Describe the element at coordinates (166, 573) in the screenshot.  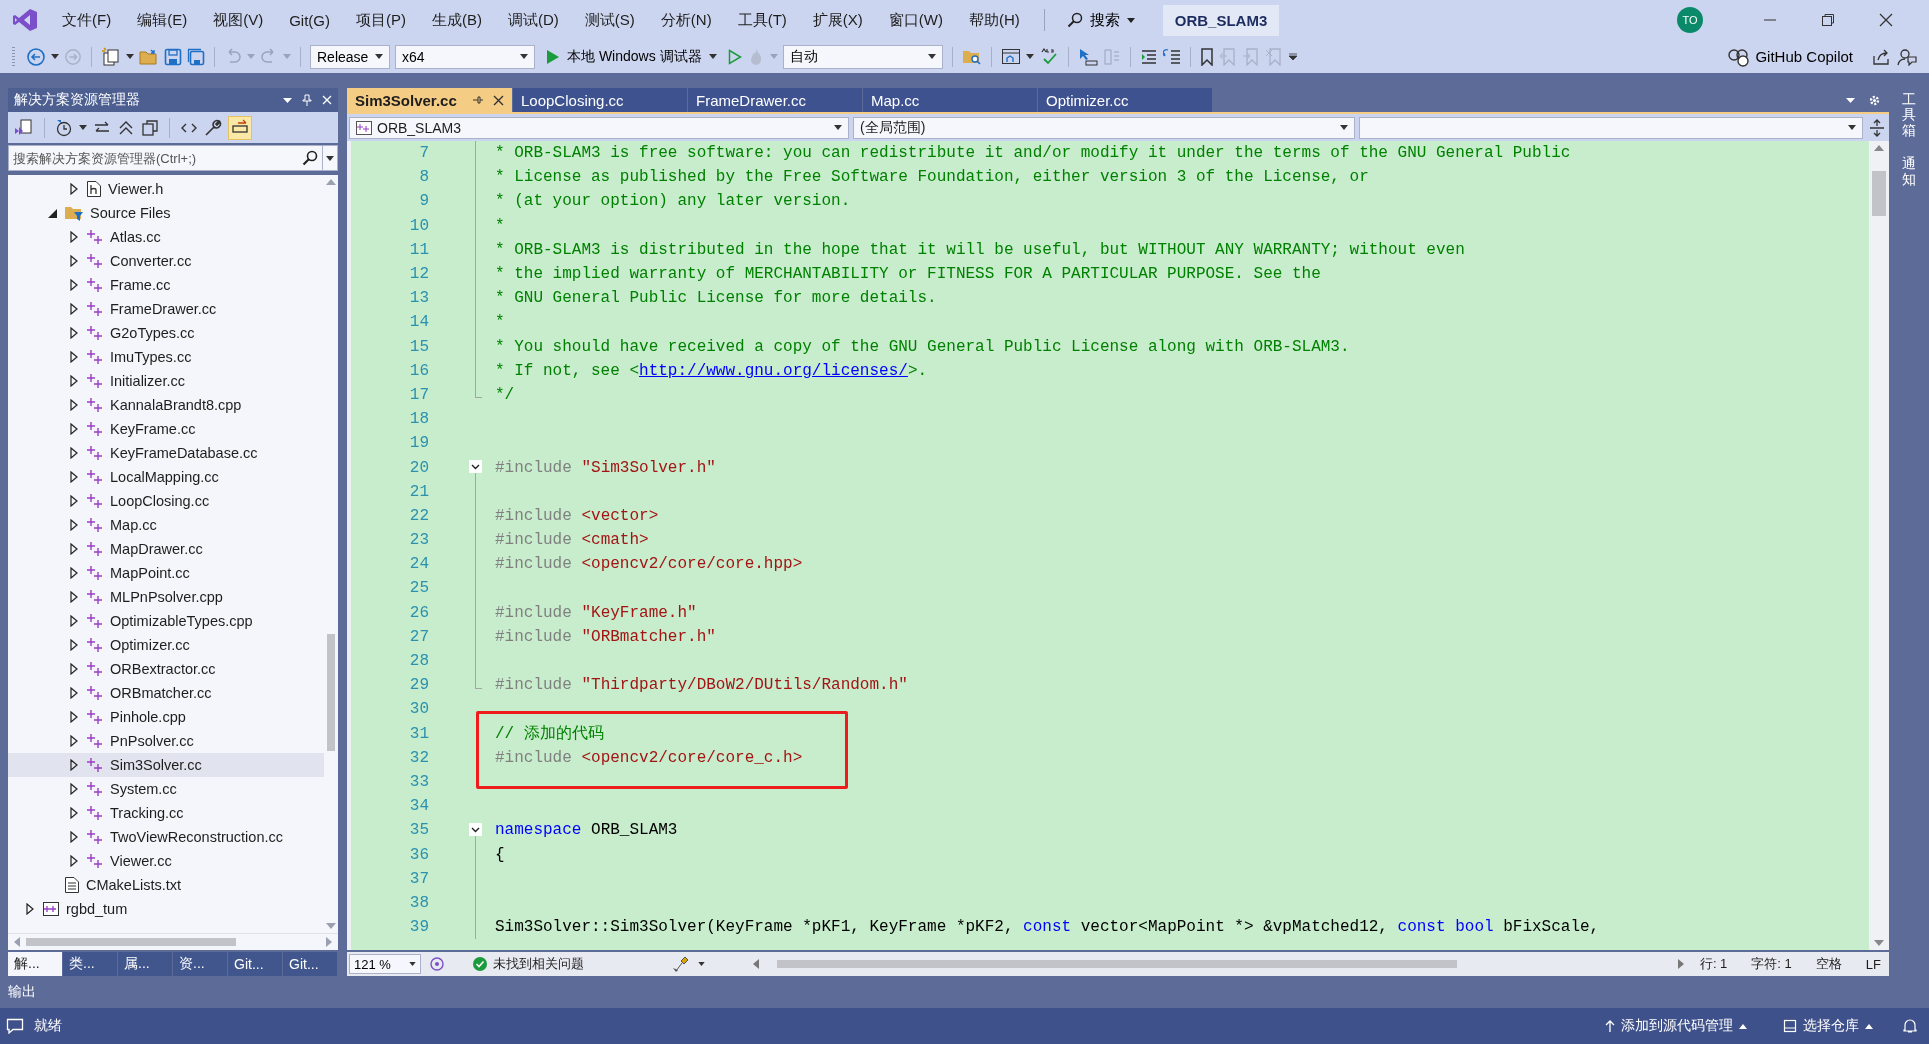
I see `tree-item: MapPoint.cc` at that location.